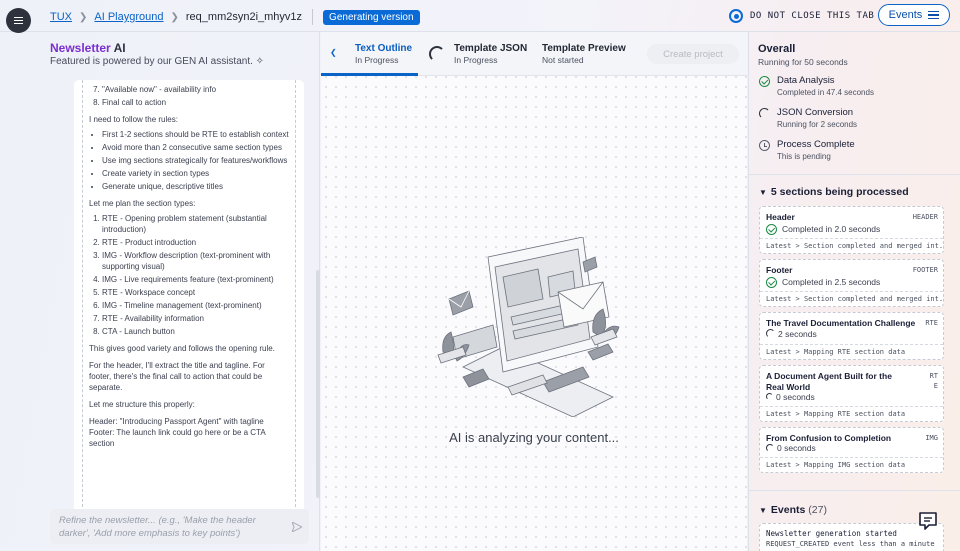 The height and width of the screenshot is (551, 960). I want to click on tab-label: Text Outline, so click(384, 48).